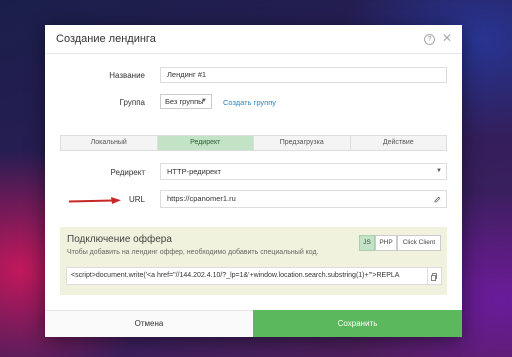 The height and width of the screenshot is (357, 512). What do you see at coordinates (119, 239) in the screenshot?
I see `offer-title: Подключение оффера` at bounding box center [119, 239].